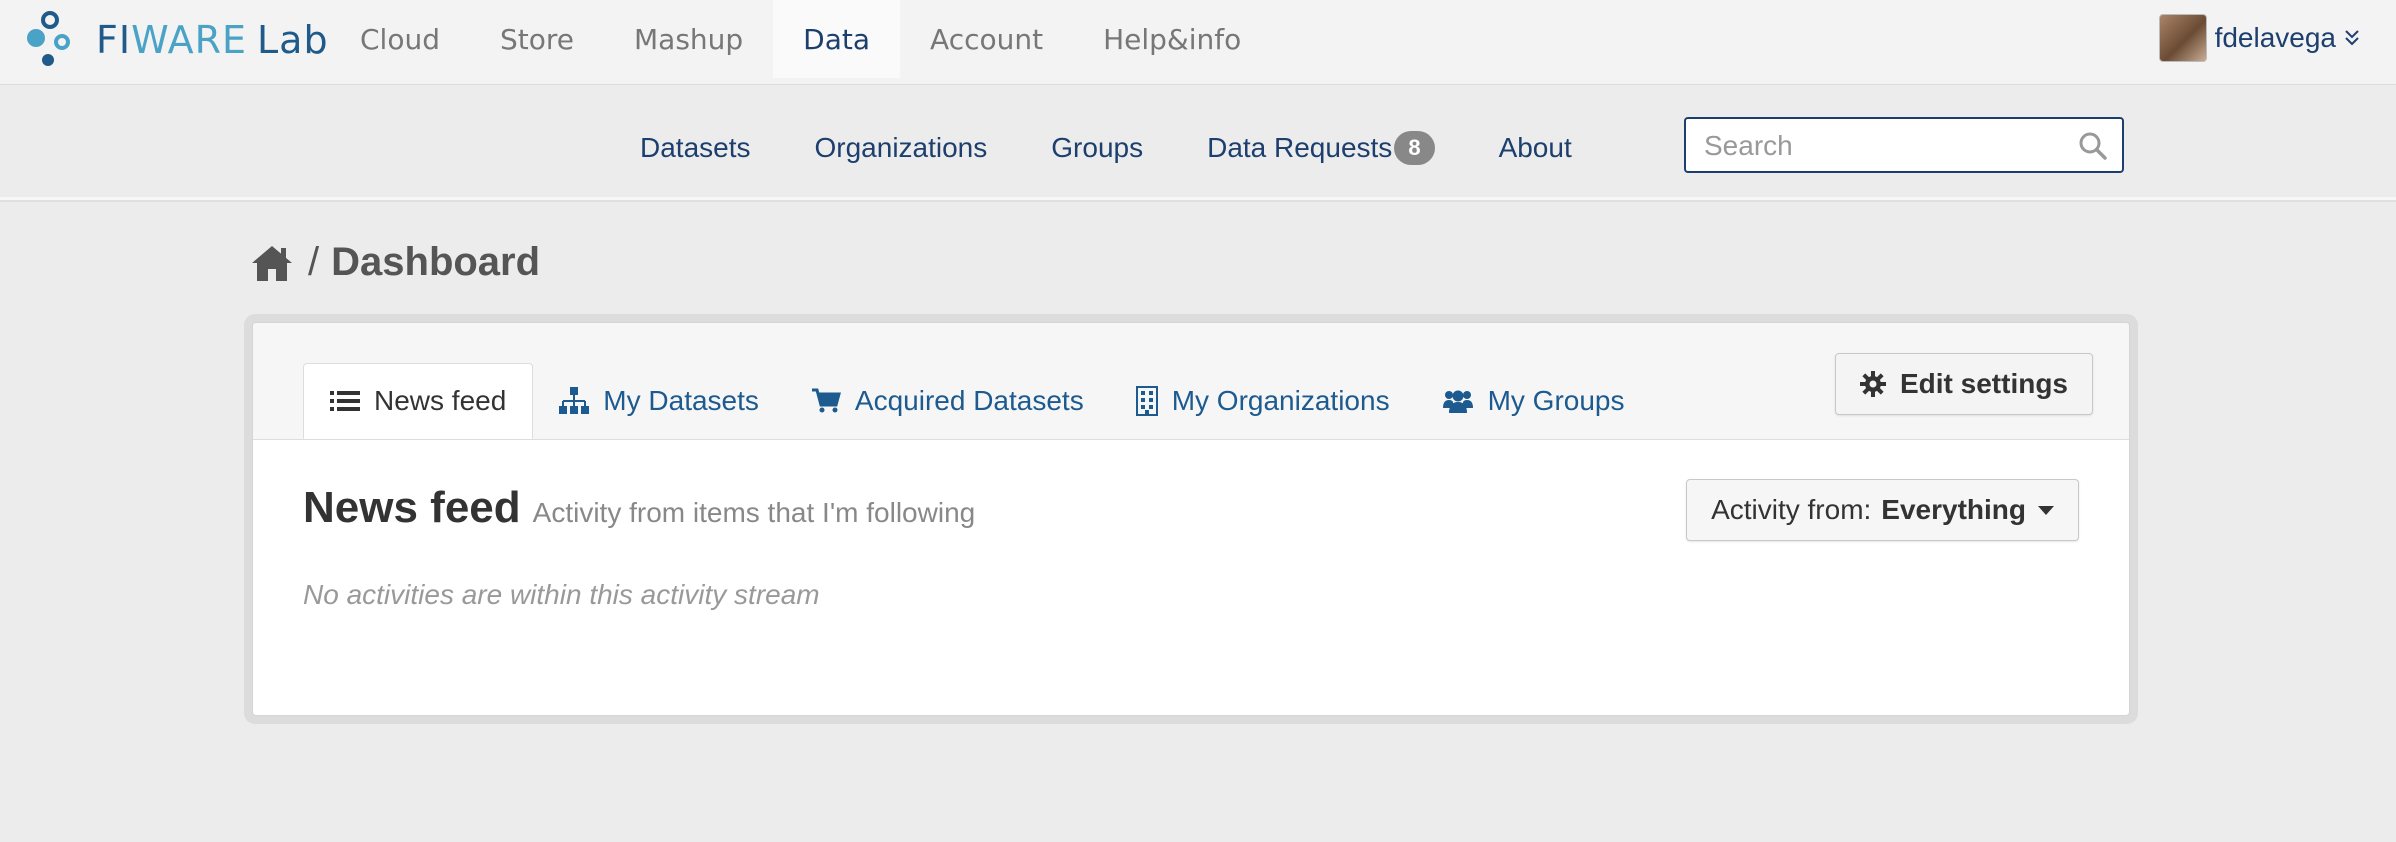 This screenshot has width=2396, height=842. What do you see at coordinates (1457, 401) in the screenshot?
I see `group-icon` at bounding box center [1457, 401].